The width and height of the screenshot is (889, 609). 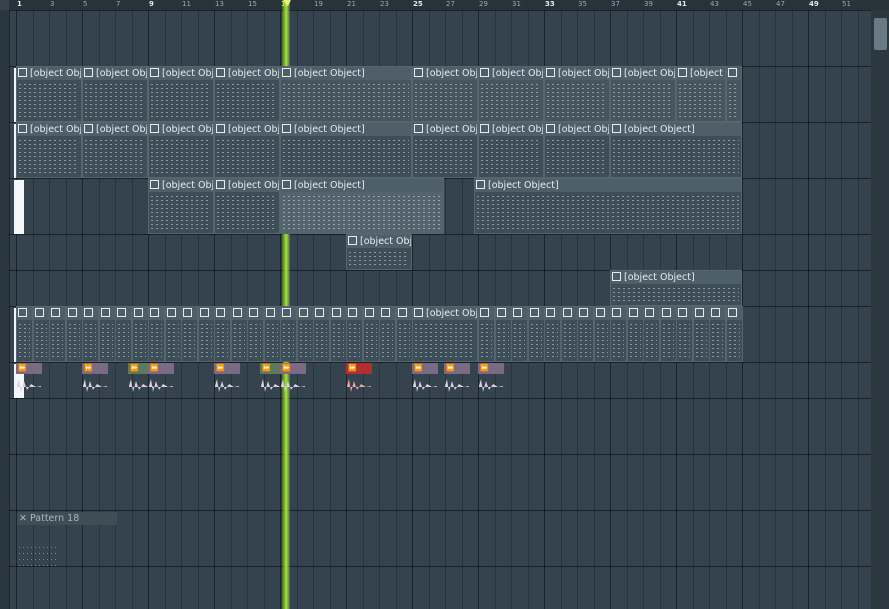 What do you see at coordinates (67, 540) in the screenshot?
I see `muted-pattern-clip: ✕ Pattern 18` at bounding box center [67, 540].